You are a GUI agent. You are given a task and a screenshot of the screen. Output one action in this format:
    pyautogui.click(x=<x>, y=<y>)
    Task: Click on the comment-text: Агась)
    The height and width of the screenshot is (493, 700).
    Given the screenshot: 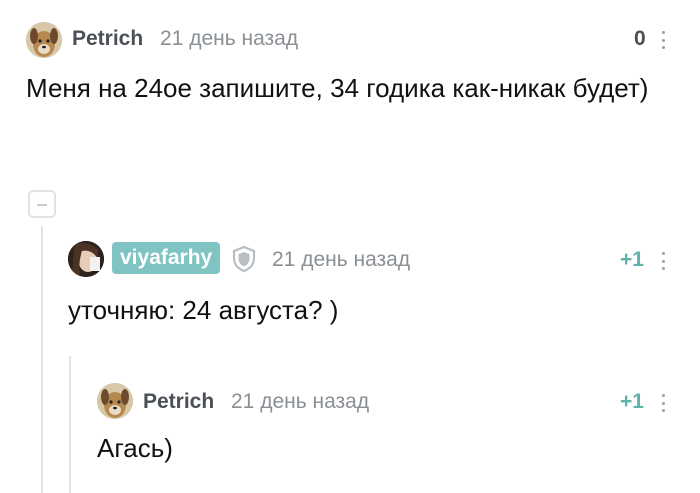 What is the action you would take?
    pyautogui.click(x=135, y=448)
    